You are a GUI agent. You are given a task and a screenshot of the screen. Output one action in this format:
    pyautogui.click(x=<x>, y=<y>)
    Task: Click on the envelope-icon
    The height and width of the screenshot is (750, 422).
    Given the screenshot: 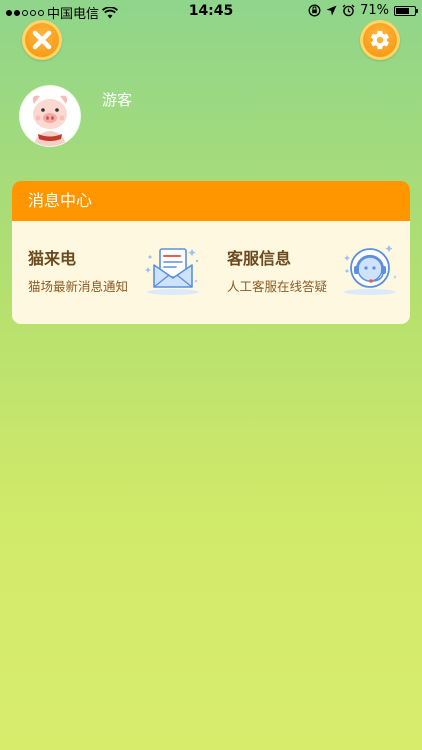 What is the action you would take?
    pyautogui.click(x=172, y=271)
    